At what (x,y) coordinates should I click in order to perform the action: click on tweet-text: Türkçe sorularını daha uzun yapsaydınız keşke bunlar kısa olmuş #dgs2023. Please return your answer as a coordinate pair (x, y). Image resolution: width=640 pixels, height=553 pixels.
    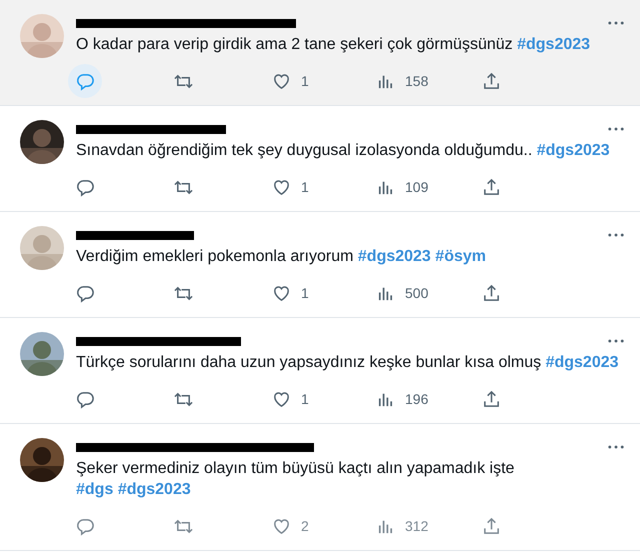
    Looking at the image, I should click on (348, 363).